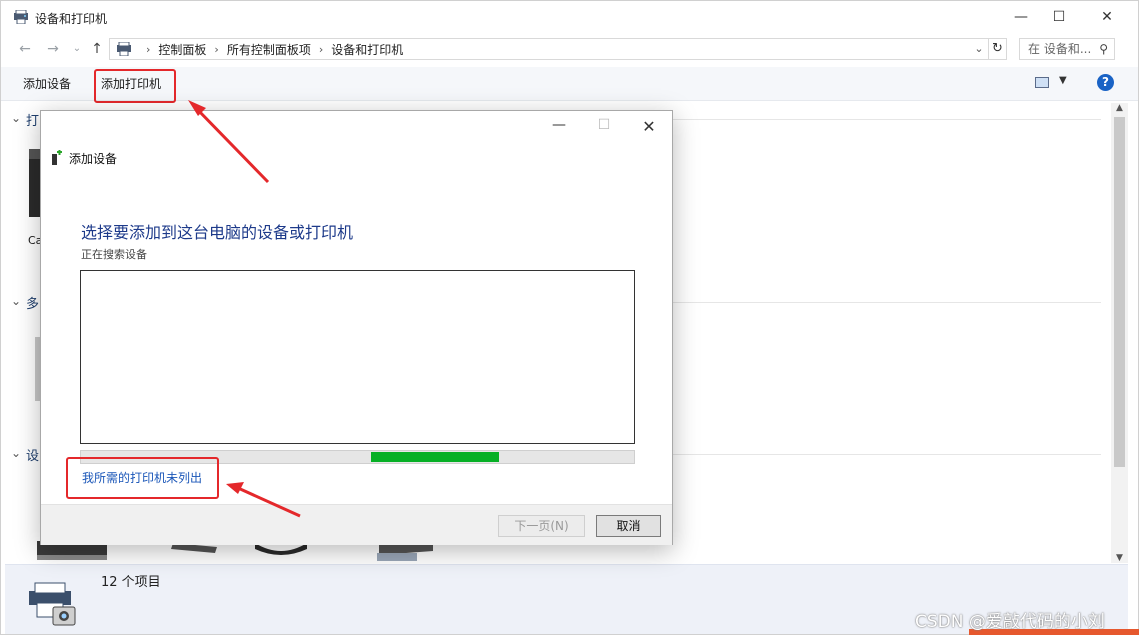 The width and height of the screenshot is (1139, 635). Describe the element at coordinates (114, 254) in the screenshot. I see `dialog-status-text: 正在搜索设备` at that location.